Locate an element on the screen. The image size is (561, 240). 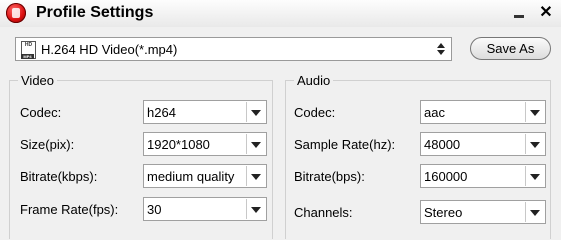
format-profile-select: HD MP4 H.264 HD Video(*.mp4) is located at coordinates (233, 49).